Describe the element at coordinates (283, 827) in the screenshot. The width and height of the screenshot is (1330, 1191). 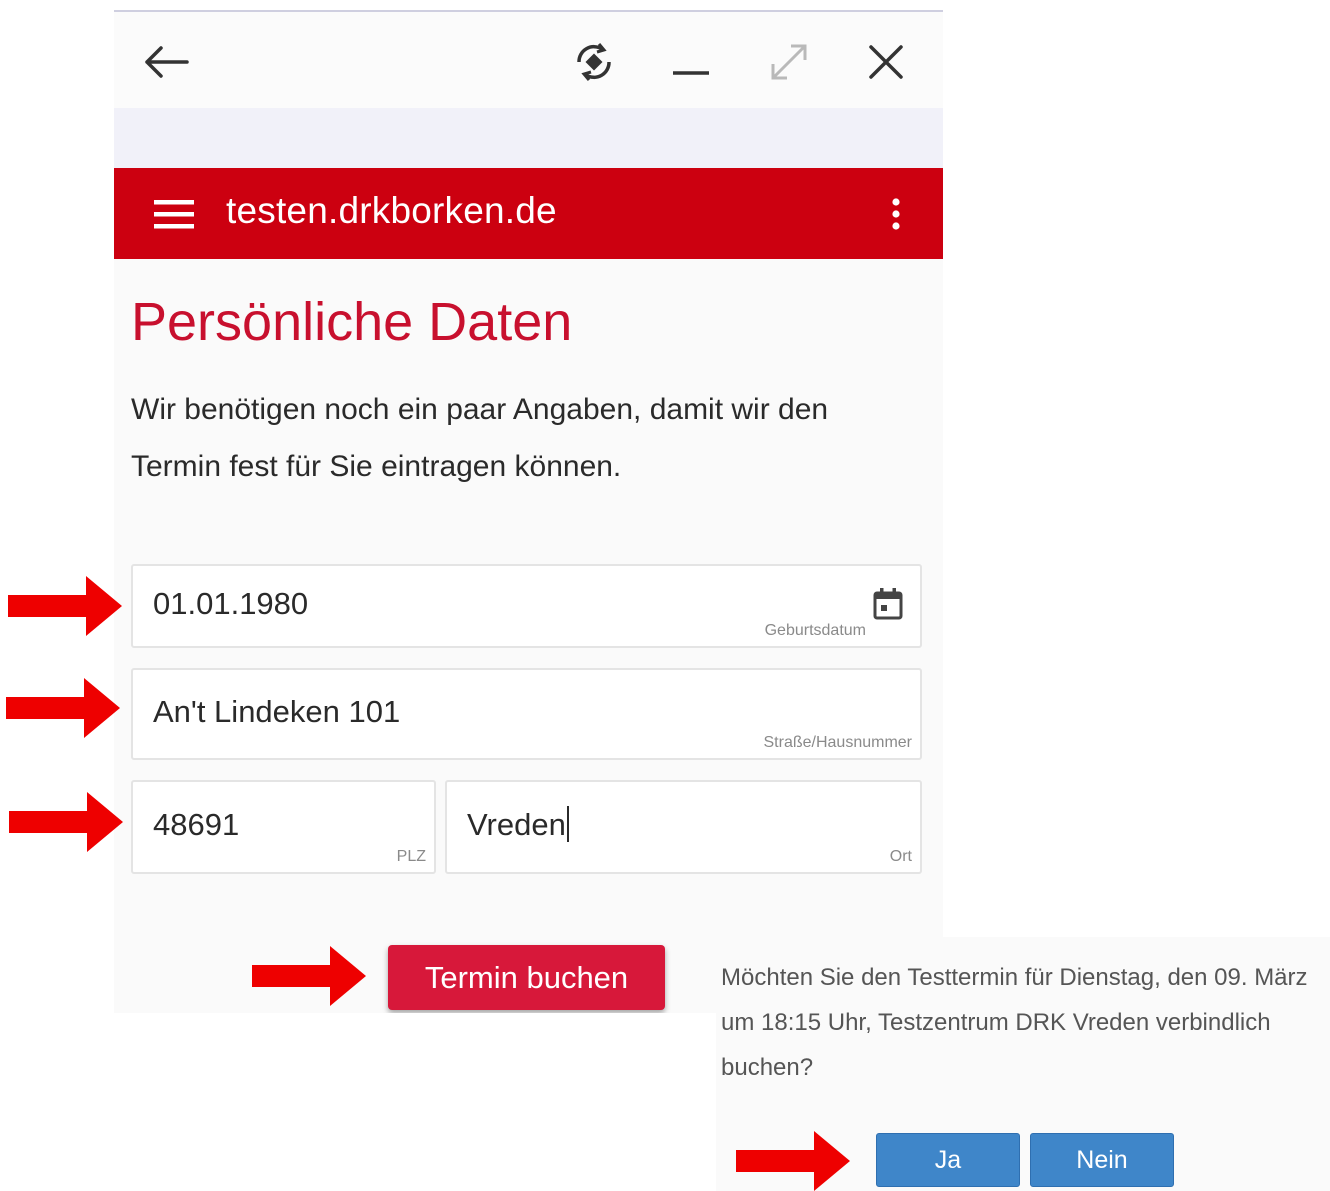
I see `zip-field: 48691 PLZ` at that location.